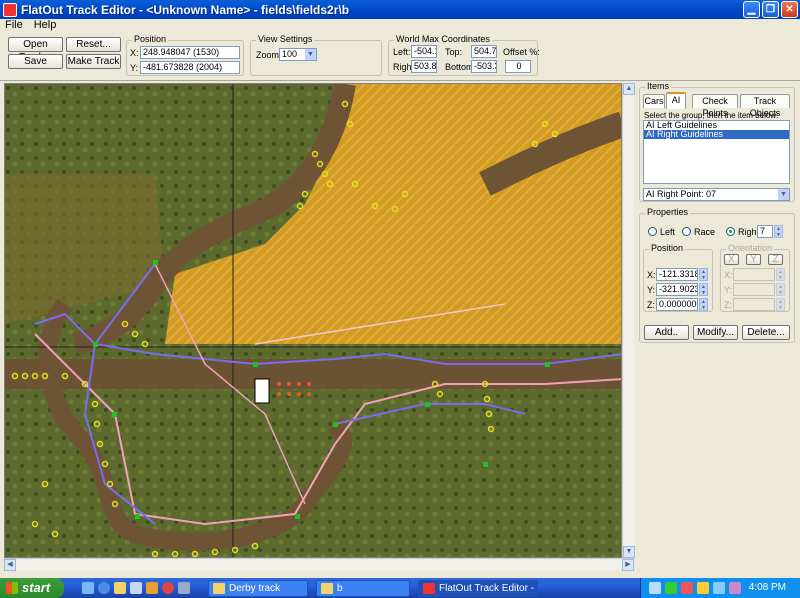 The image size is (800, 598). What do you see at coordinates (703, 304) in the screenshot?
I see `prop-z-spinner: ▲ ▼` at bounding box center [703, 304].